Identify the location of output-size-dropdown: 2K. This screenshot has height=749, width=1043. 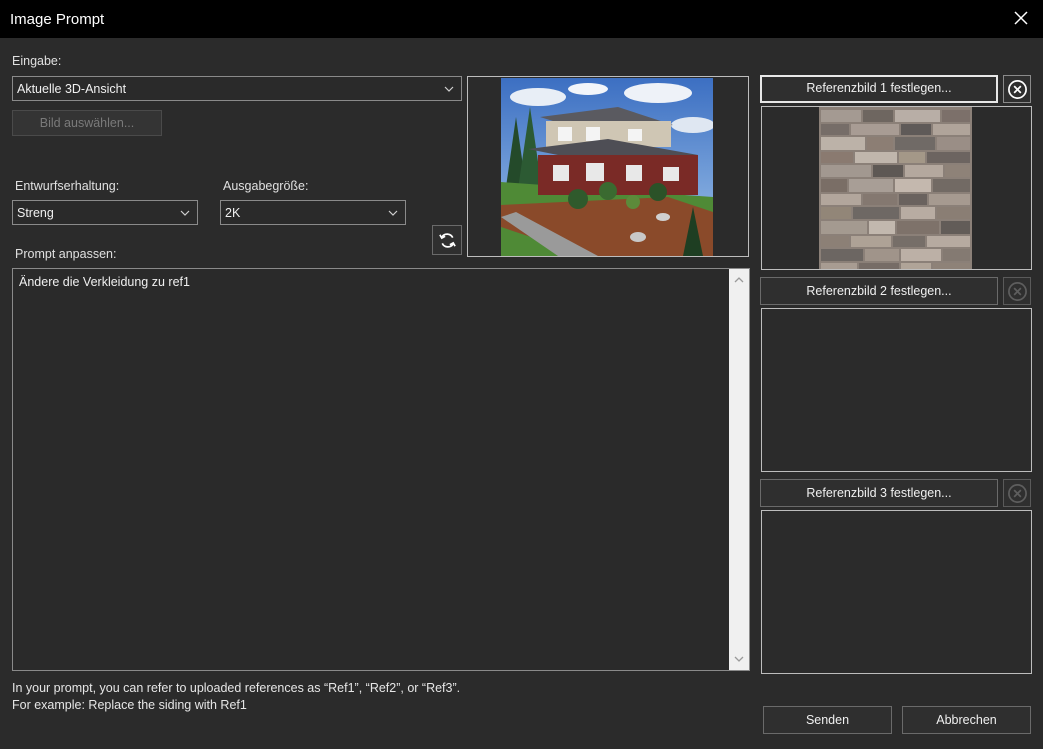
(313, 212).